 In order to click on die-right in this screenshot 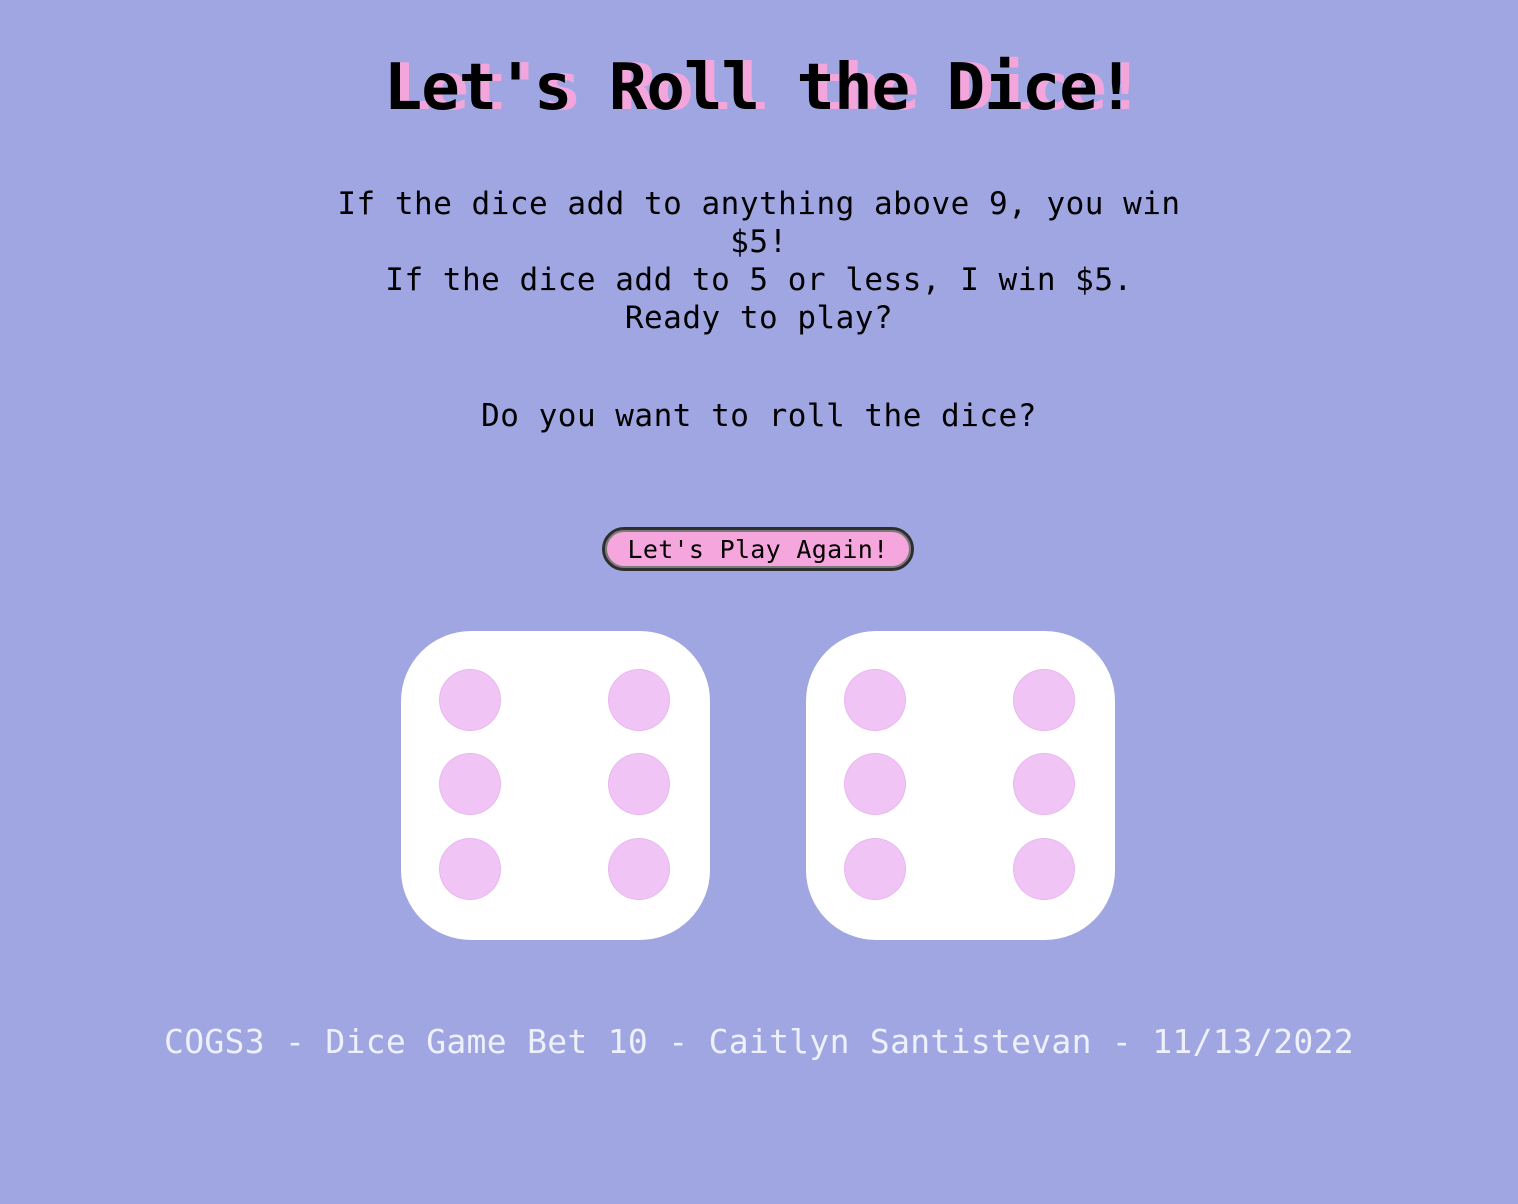, I will do `click(960, 785)`.